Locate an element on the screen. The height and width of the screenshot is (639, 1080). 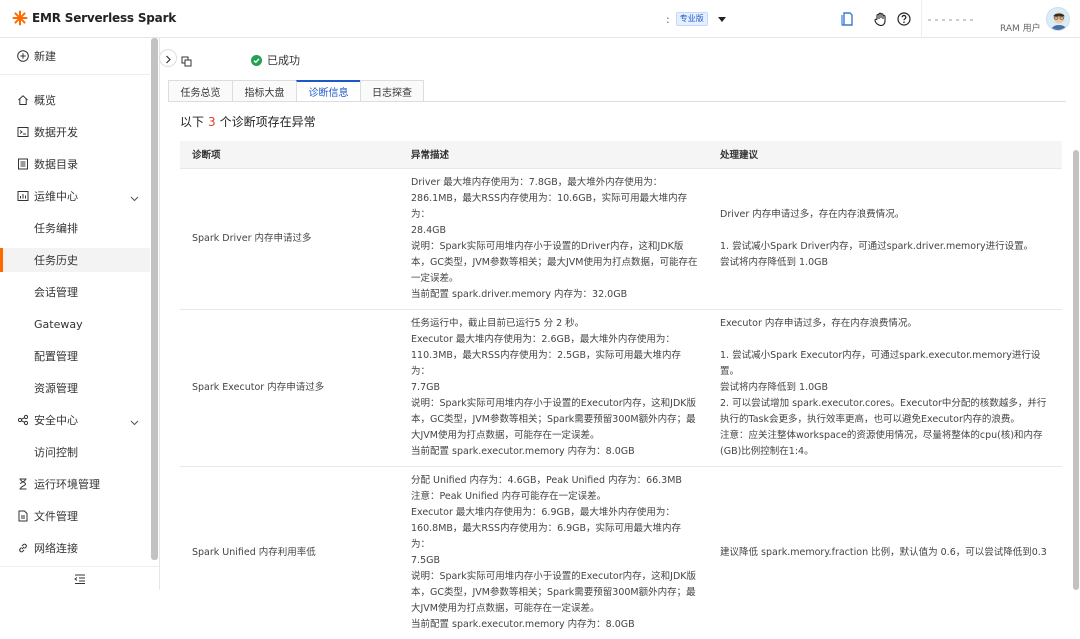
description-line: 当前配置 spark.driver.memory 内存为：32.0GB is located at coordinates (519, 294).